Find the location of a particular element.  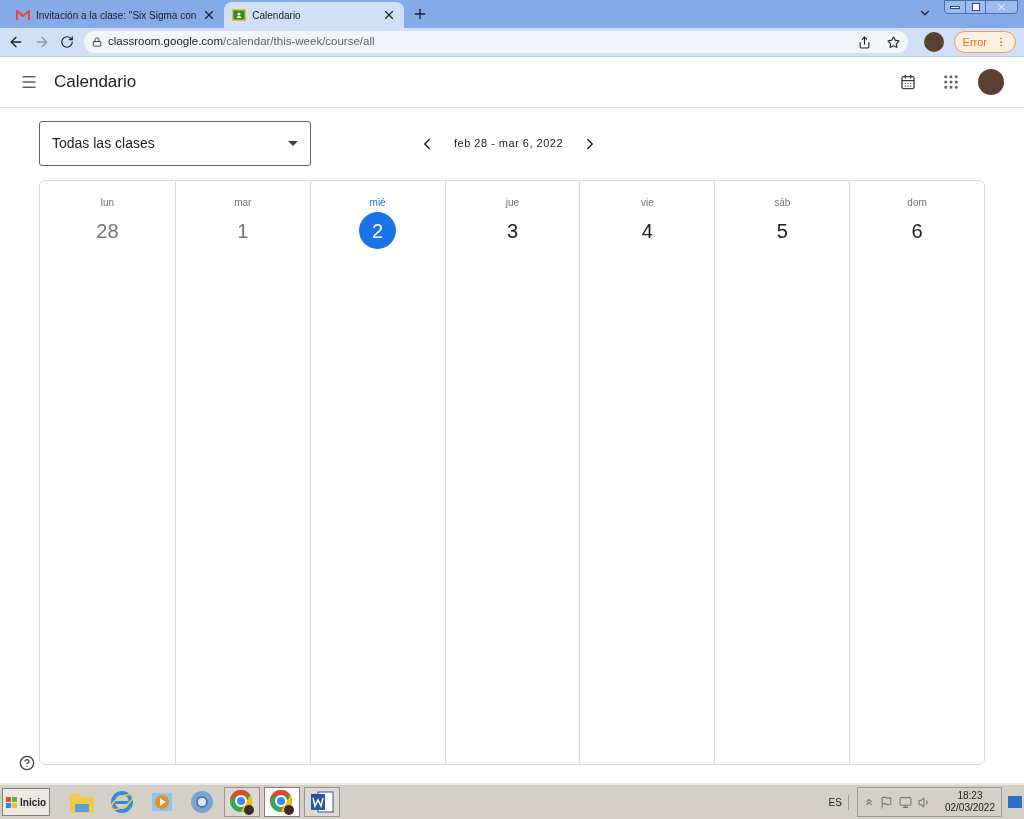

app-title: Calendario is located at coordinates (95, 82).